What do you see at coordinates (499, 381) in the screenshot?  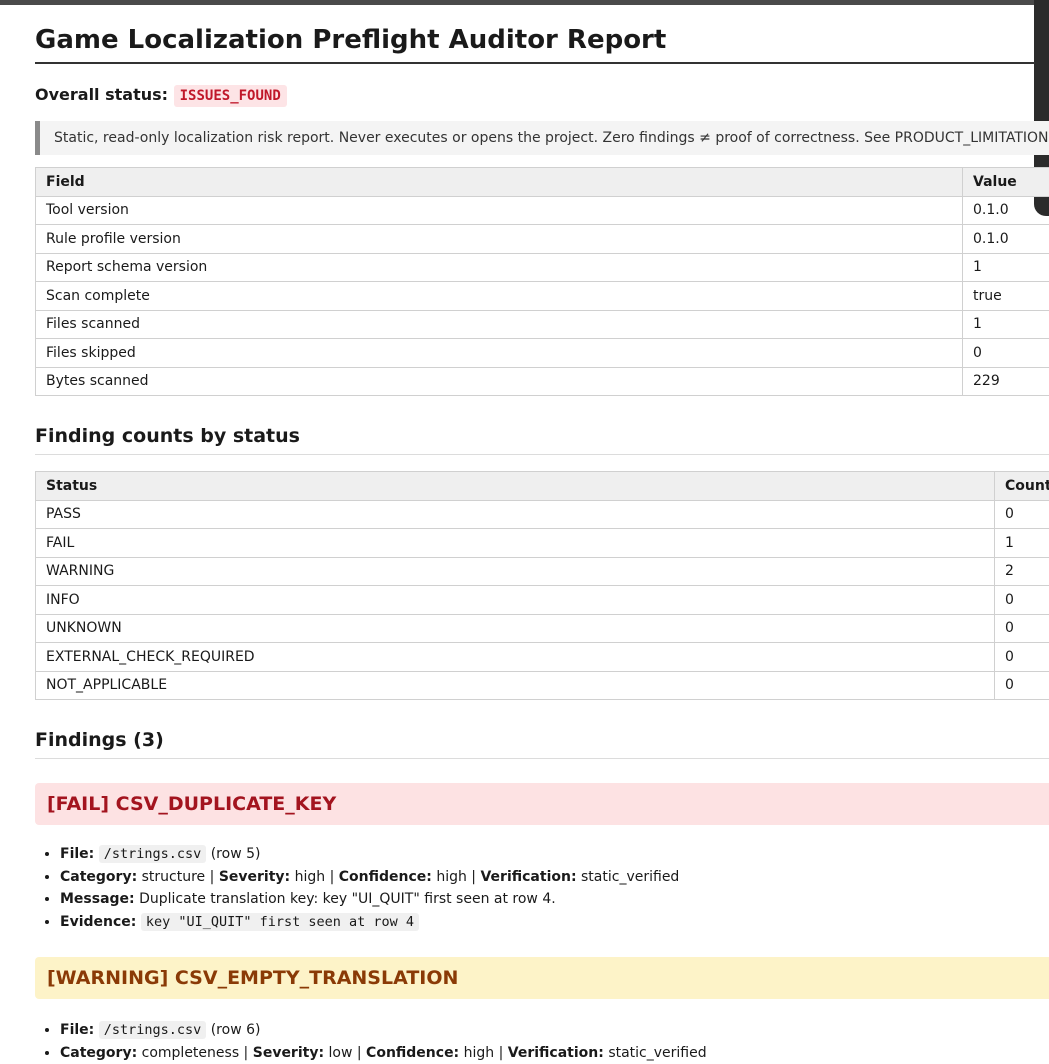 I see `table-cell: Bytes scanned` at bounding box center [499, 381].